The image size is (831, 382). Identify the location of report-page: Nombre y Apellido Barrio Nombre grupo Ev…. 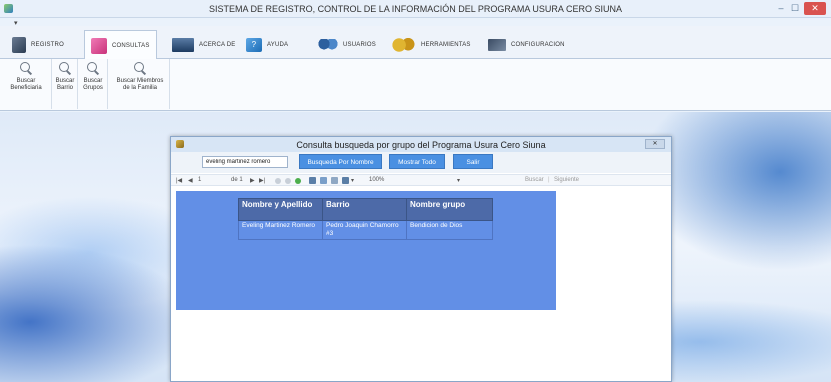
(366, 250).